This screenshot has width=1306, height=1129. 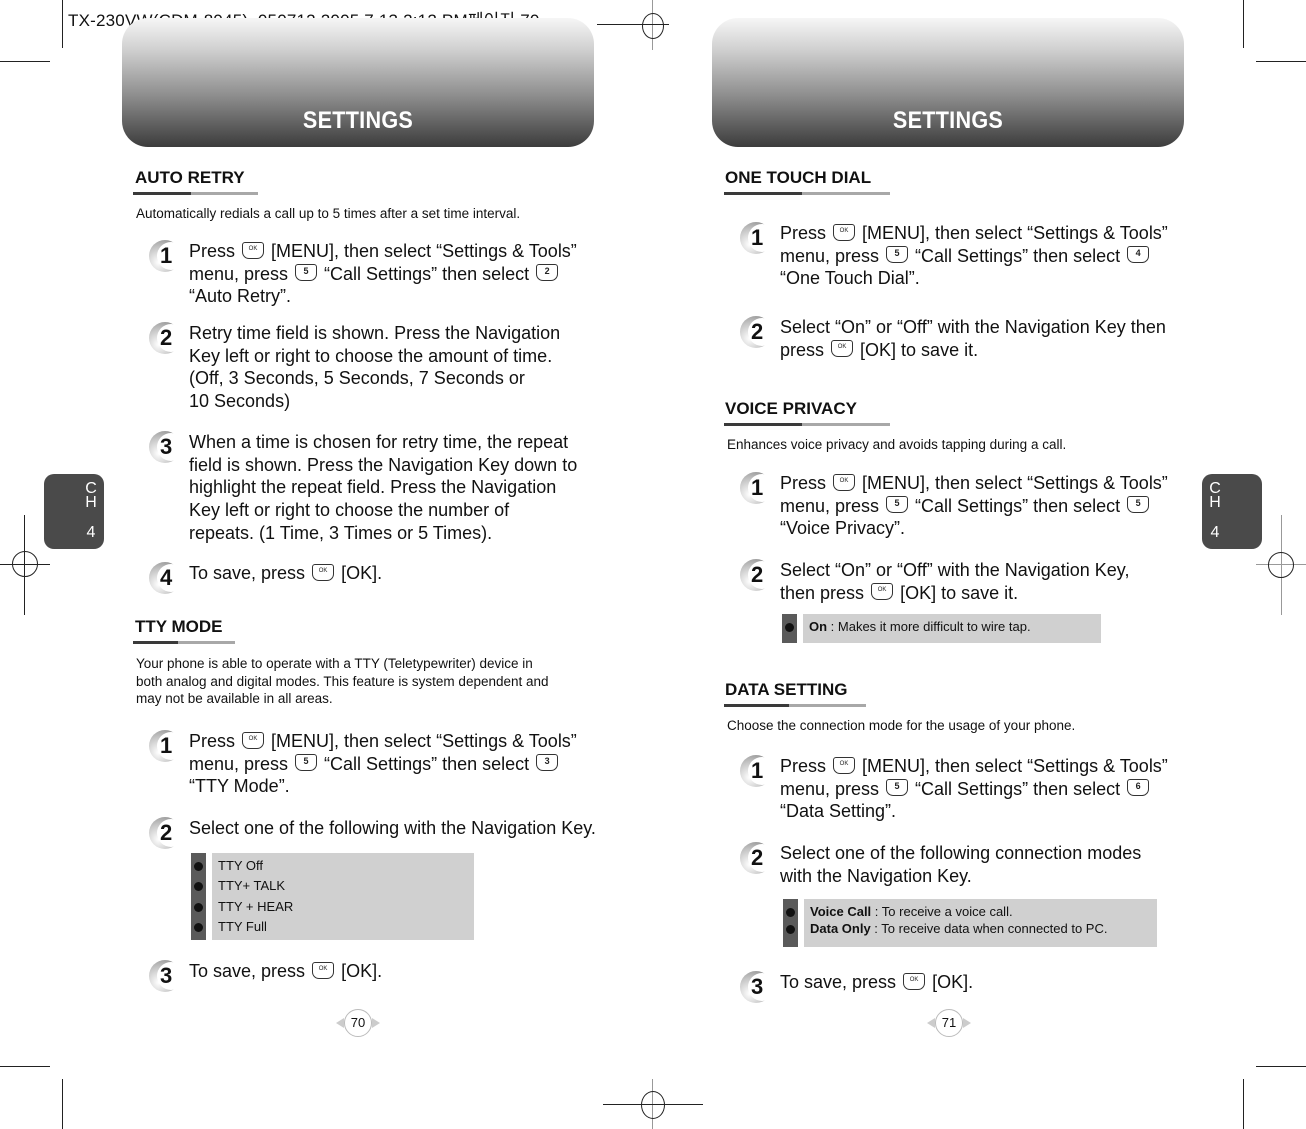 I want to click on page-number: 71, so click(x=949, y=1023).